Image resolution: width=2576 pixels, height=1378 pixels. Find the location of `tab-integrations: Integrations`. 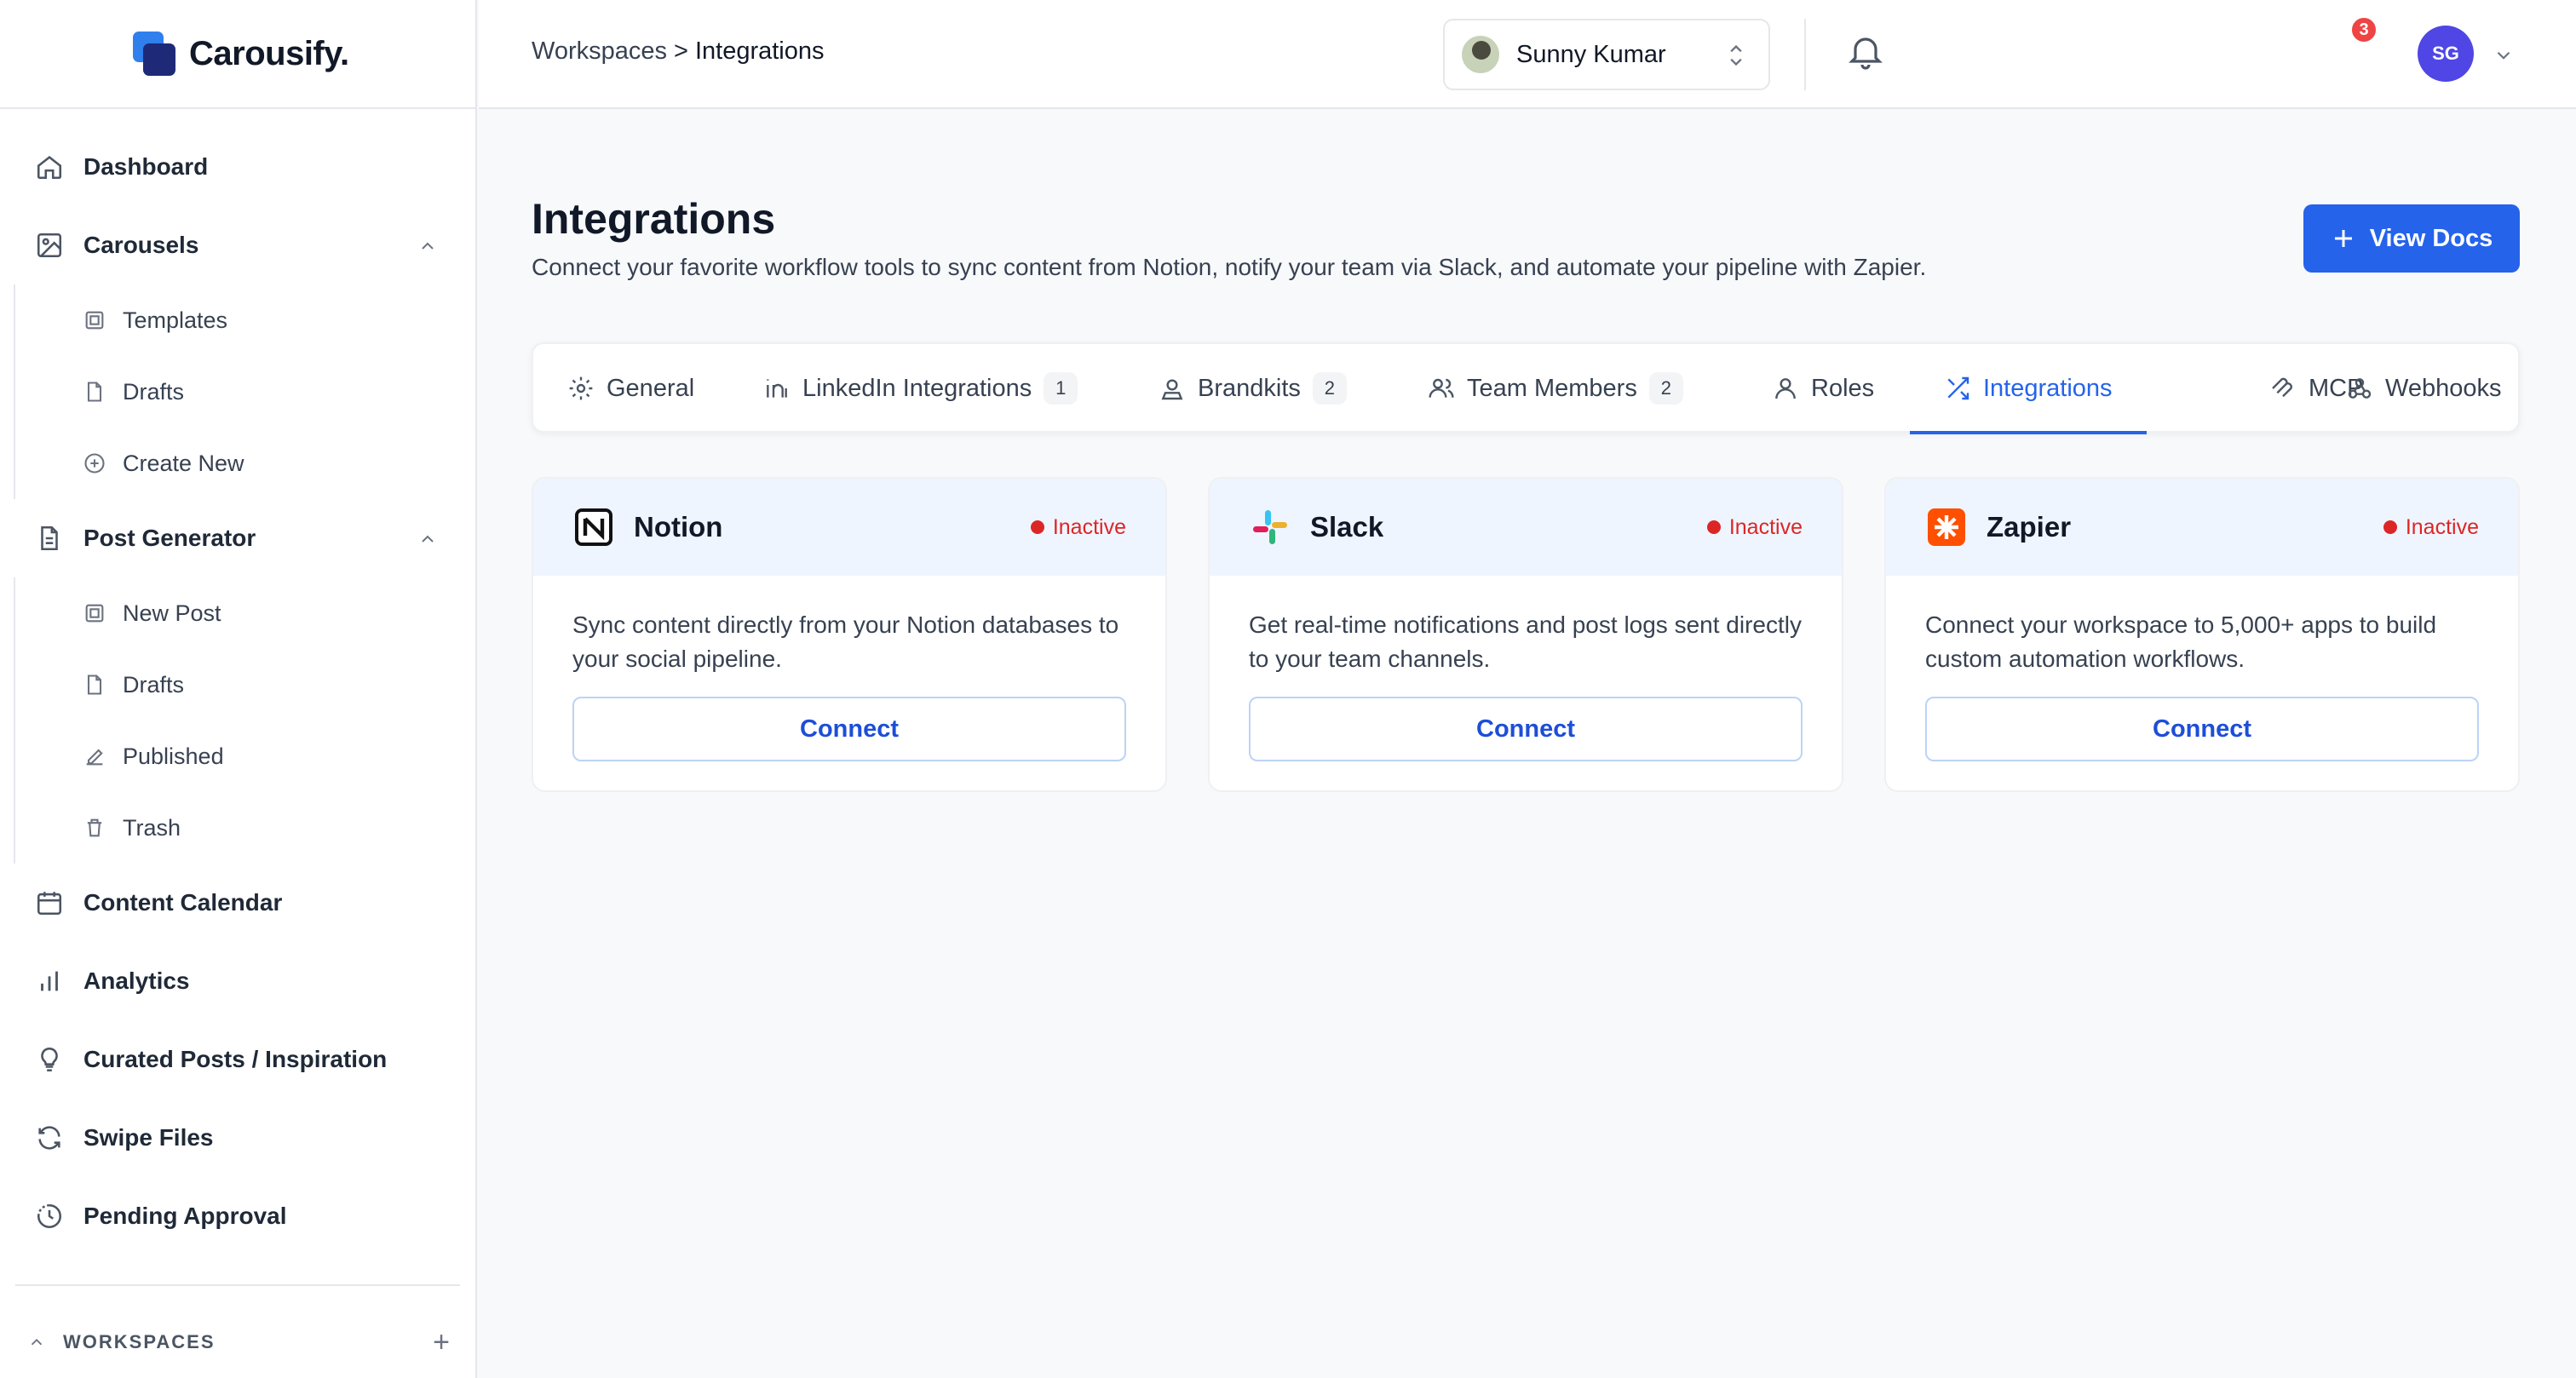

tab-integrations: Integrations is located at coordinates (2029, 389).